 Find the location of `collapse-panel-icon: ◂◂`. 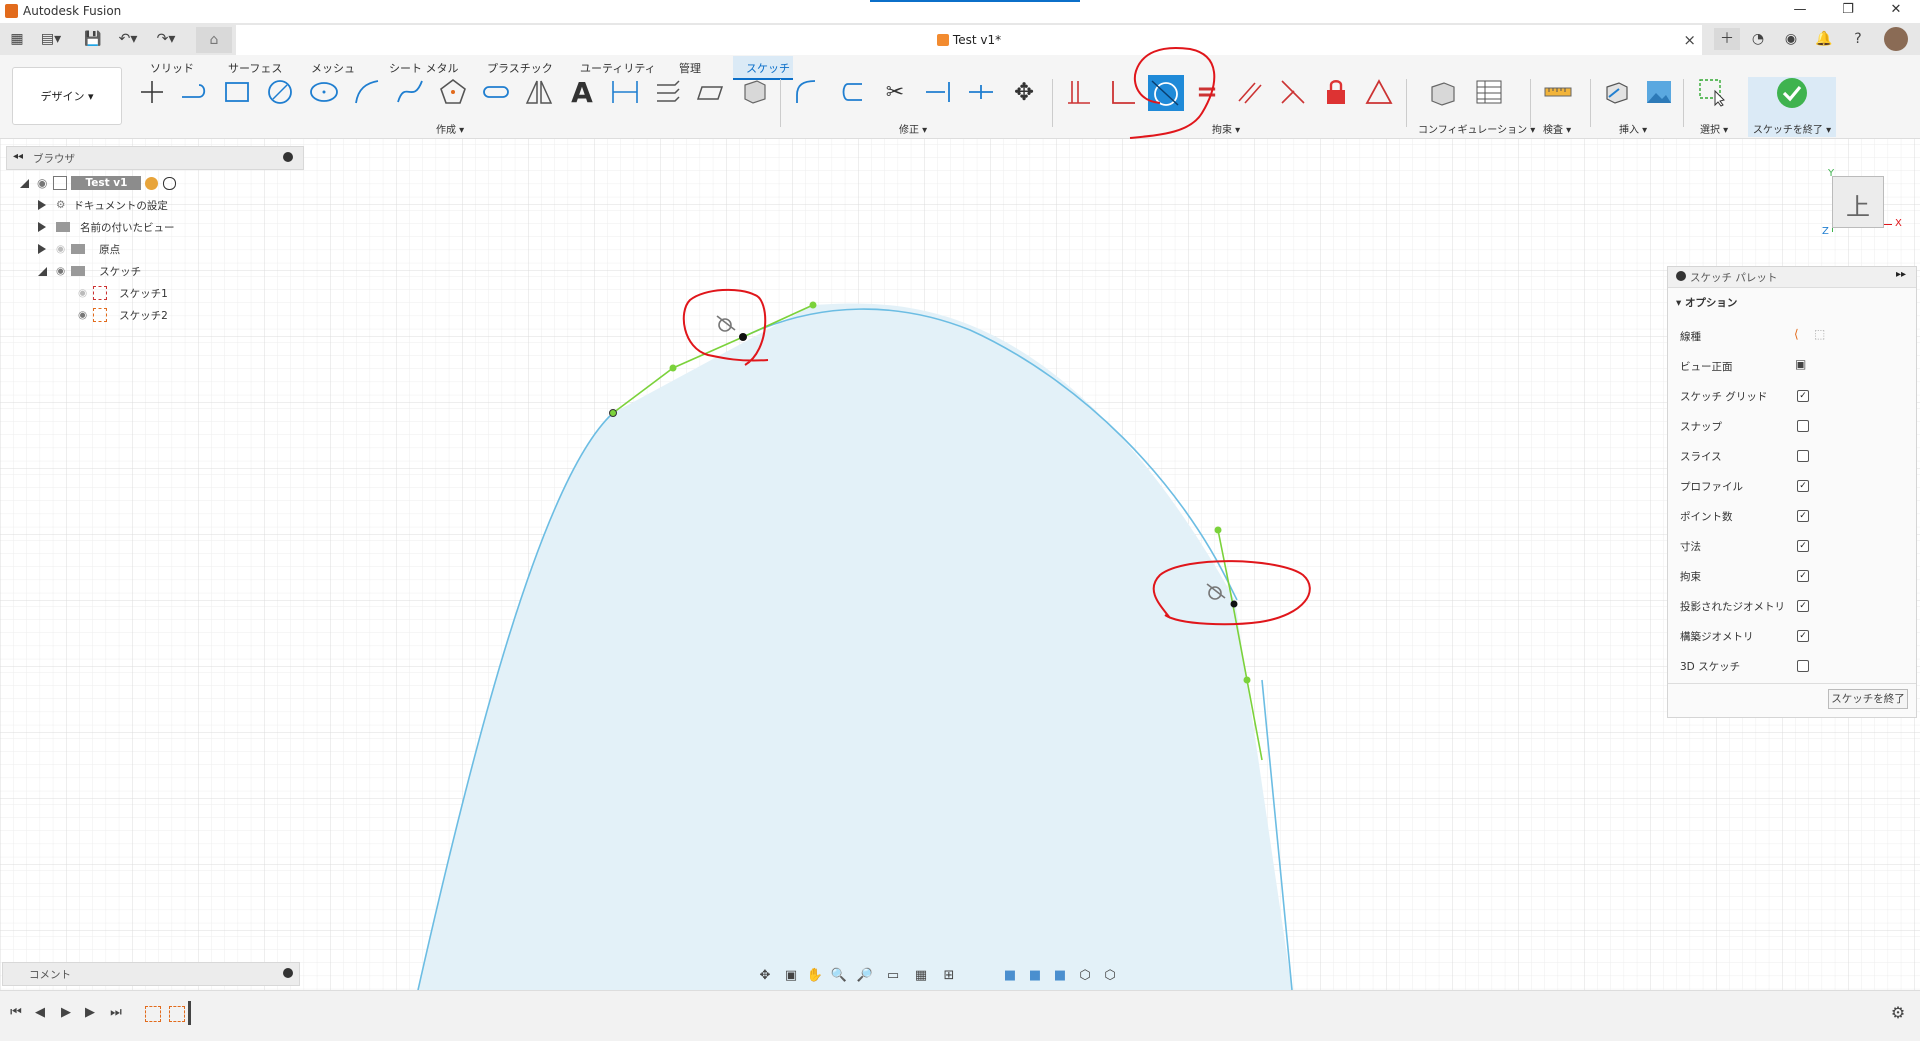

collapse-panel-icon: ◂◂ is located at coordinates (18, 156).